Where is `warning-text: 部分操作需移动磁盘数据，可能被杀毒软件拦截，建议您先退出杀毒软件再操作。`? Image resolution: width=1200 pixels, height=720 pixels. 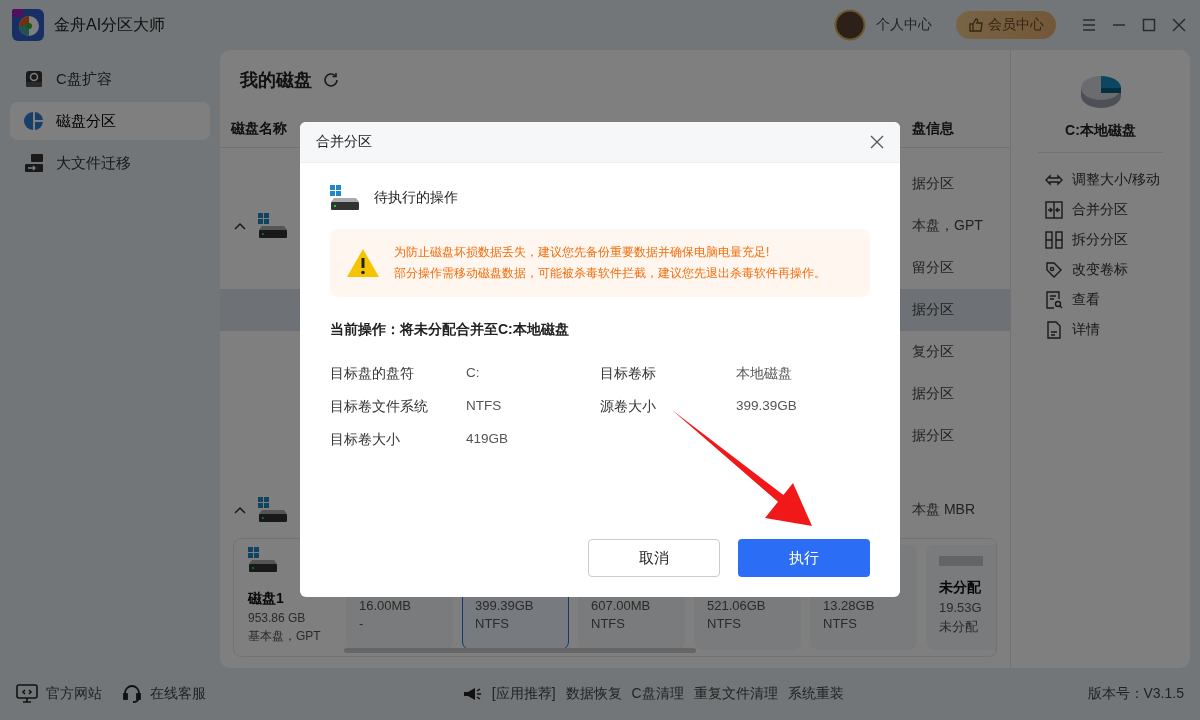 warning-text: 部分操作需移动磁盘数据，可能被杀毒软件拦截，建议您先退出杀毒软件再操作。 is located at coordinates (610, 273).